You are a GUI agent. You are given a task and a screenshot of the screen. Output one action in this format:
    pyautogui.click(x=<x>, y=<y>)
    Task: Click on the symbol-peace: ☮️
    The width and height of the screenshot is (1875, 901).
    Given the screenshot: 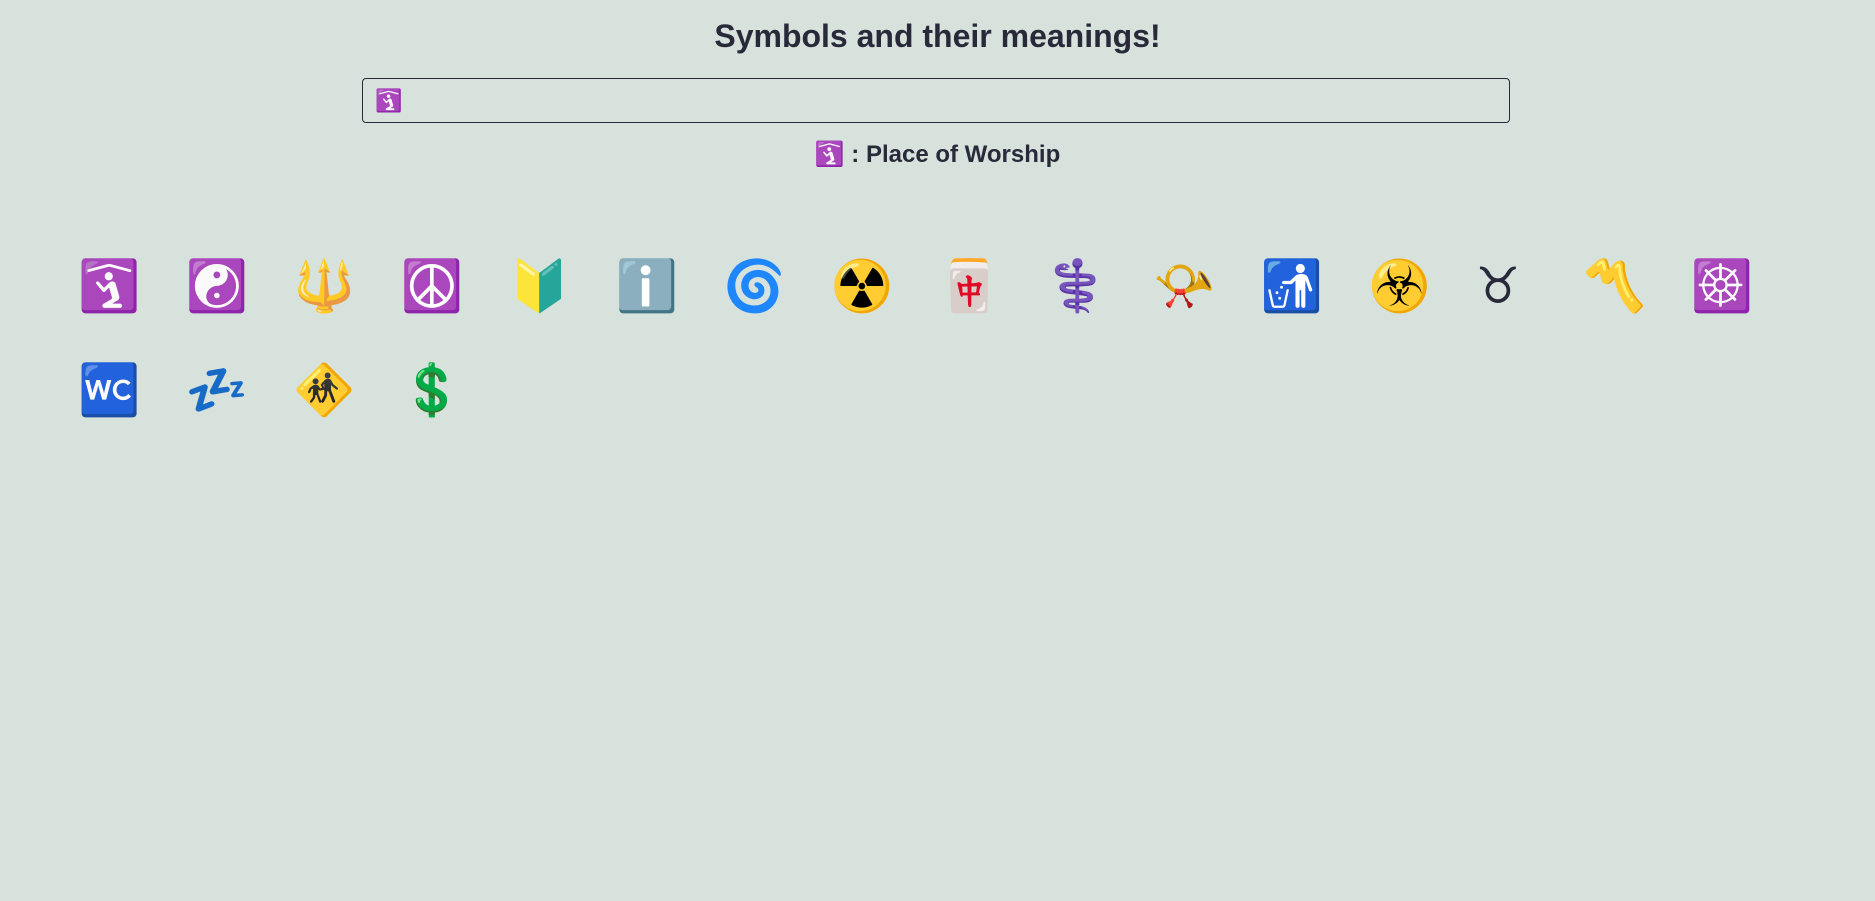 What is the action you would take?
    pyautogui.click(x=447, y=286)
    